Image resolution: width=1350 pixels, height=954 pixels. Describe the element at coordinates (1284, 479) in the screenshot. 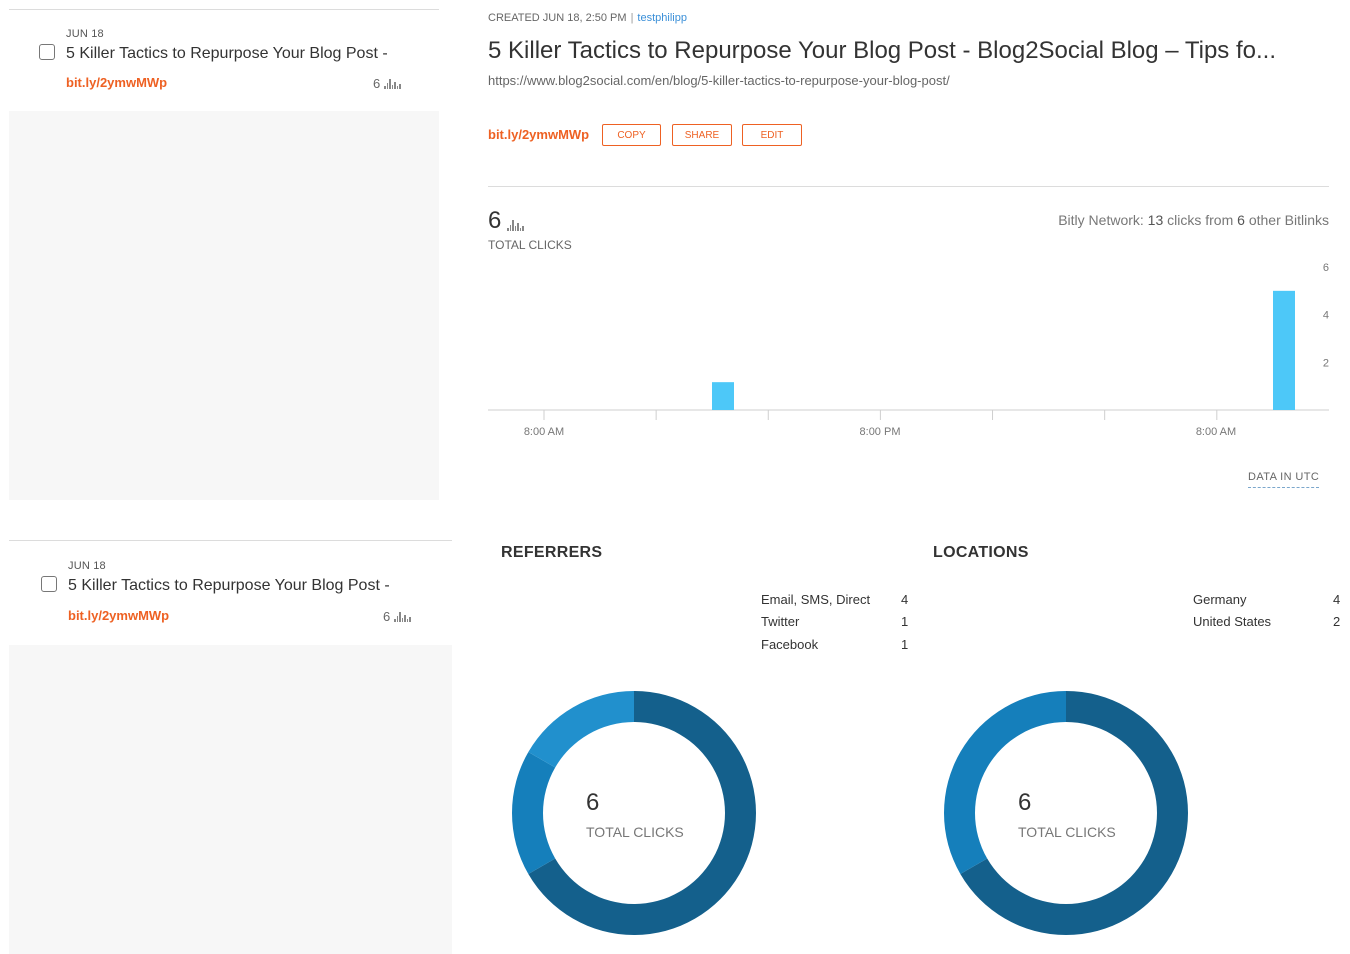

I see `data-in-utc-toggle: DATA IN UTC` at that location.